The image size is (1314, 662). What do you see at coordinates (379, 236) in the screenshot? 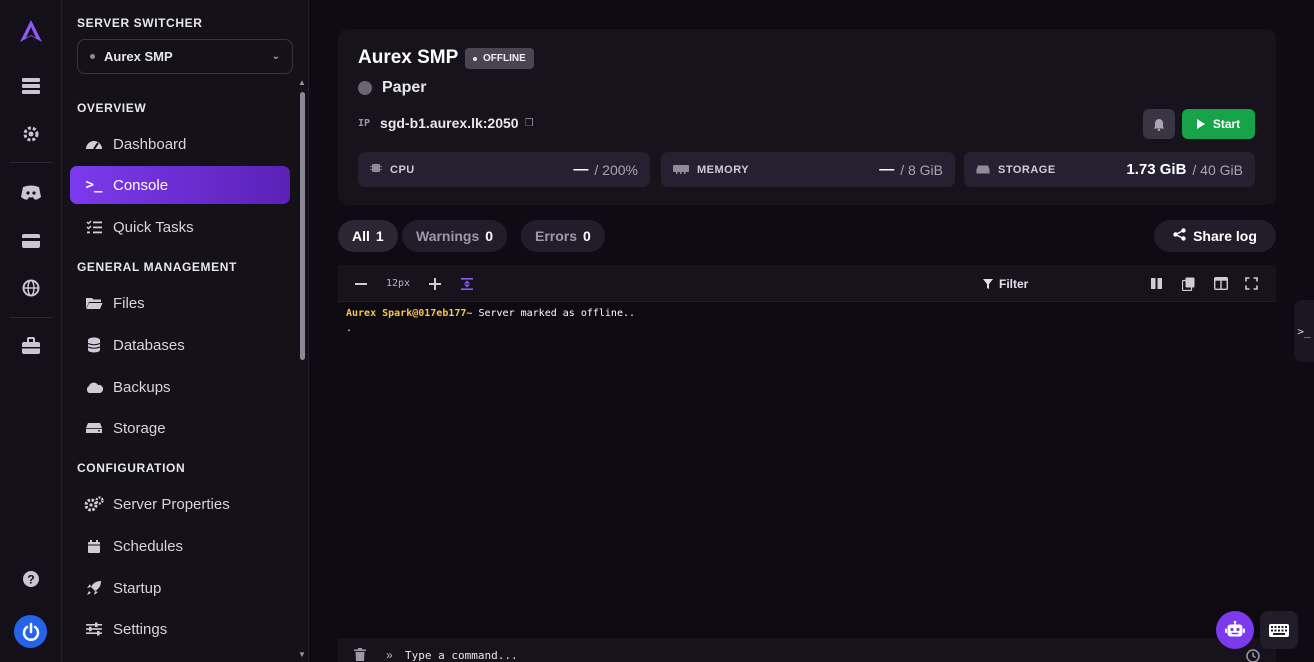
I see `tab-count: 1` at bounding box center [379, 236].